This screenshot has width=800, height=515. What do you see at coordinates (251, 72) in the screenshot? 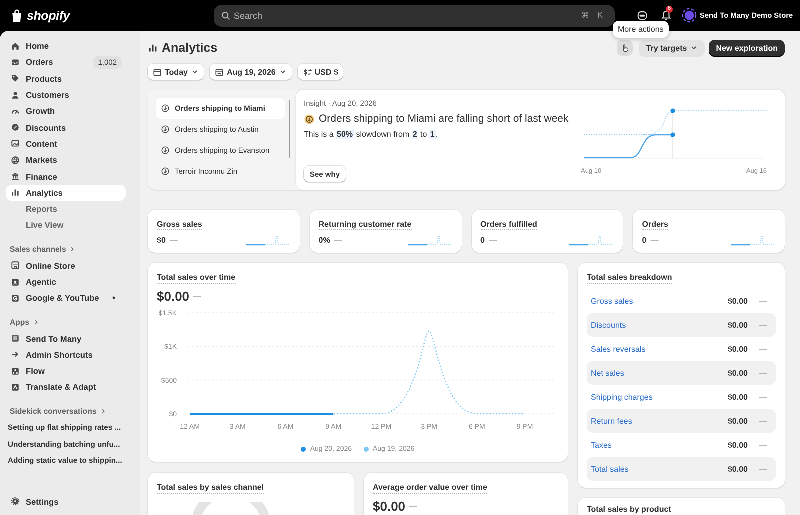
I see `filter-button: Aug 19, 2026` at bounding box center [251, 72].